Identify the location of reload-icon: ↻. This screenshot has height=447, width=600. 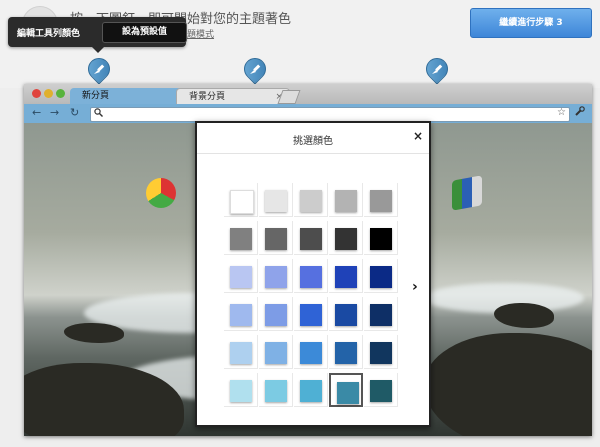
(74, 112).